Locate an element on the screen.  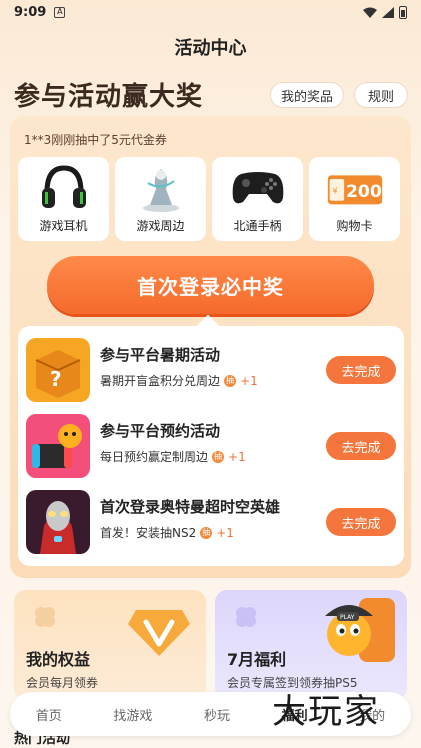
mascot-icon: PLAY is located at coordinates (360, 630).